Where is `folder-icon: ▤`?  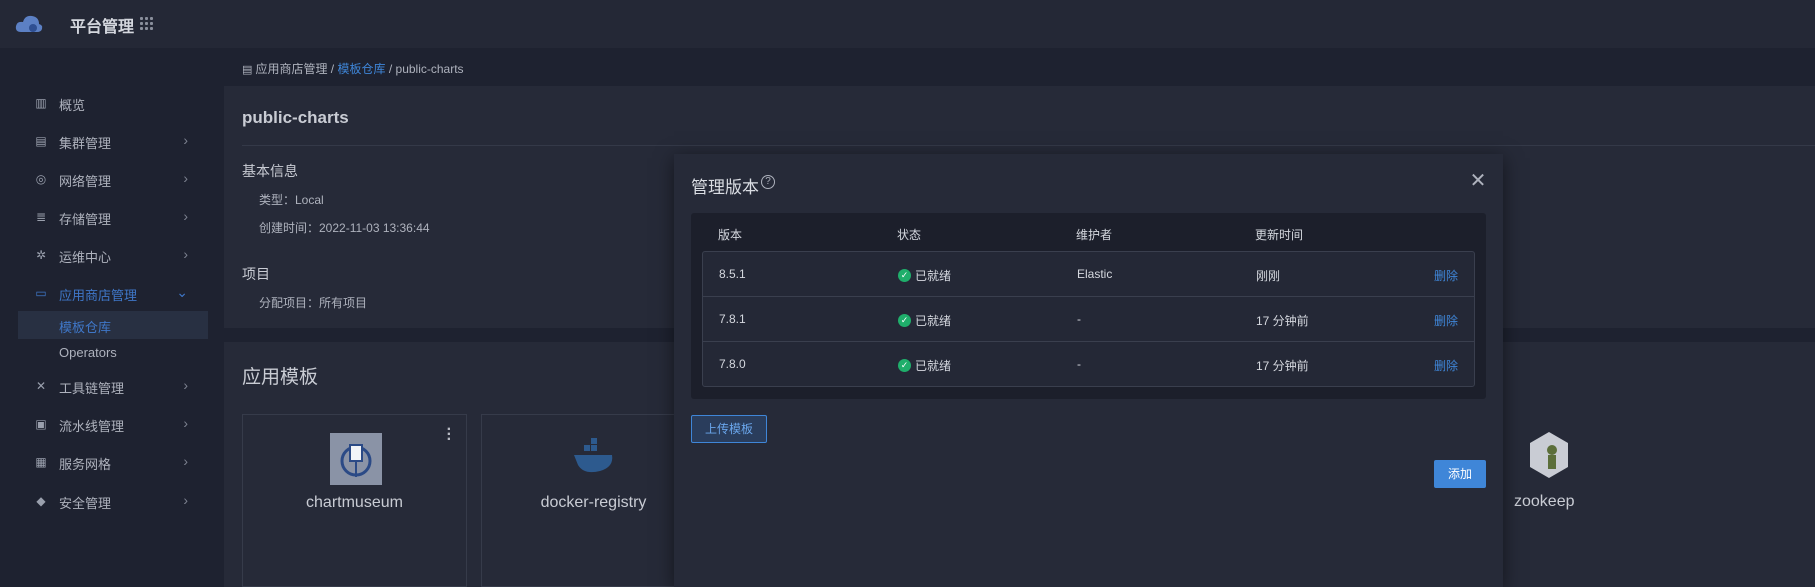 folder-icon: ▤ is located at coordinates (249, 70).